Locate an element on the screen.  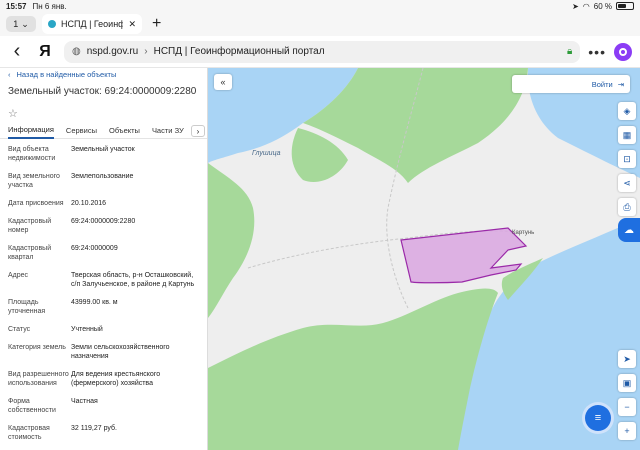
browser-tab-title: НСПД | Геоинформ is located at coordinates (92, 24).